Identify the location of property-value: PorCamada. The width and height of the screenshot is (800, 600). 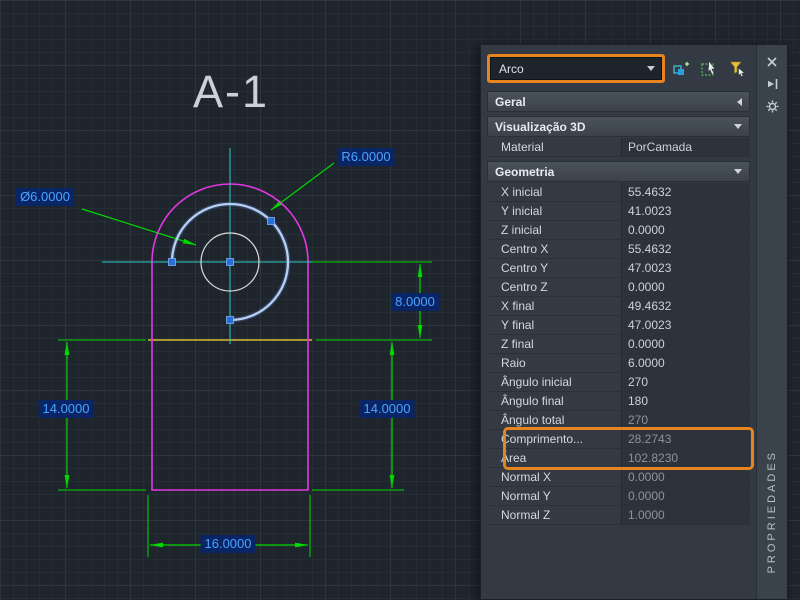
(685, 147).